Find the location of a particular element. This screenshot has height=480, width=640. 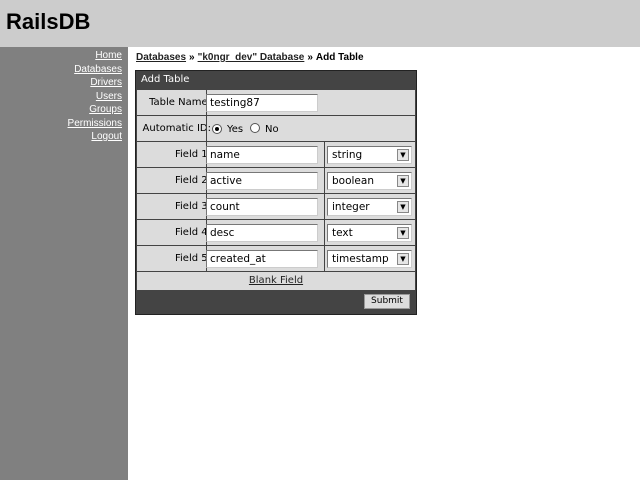

field-name-input: count is located at coordinates (262, 207).